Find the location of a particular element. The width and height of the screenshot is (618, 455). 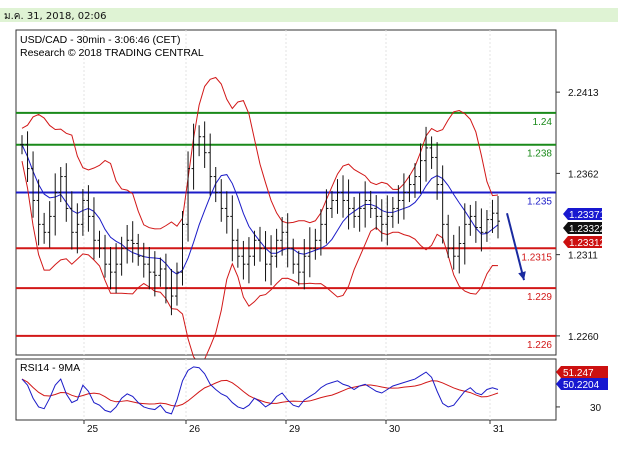

rsi-badge-label: 50.2204 is located at coordinates (581, 385).